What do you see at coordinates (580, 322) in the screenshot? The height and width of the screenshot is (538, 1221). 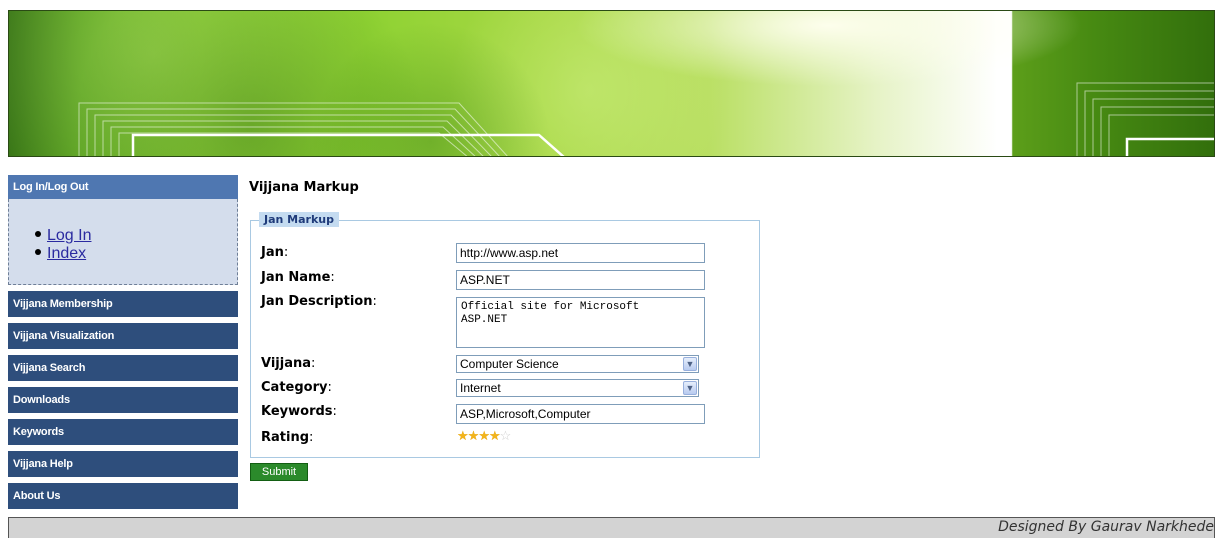 I see `jan-description-textarea: Official site for Microsoft ASP.NET` at bounding box center [580, 322].